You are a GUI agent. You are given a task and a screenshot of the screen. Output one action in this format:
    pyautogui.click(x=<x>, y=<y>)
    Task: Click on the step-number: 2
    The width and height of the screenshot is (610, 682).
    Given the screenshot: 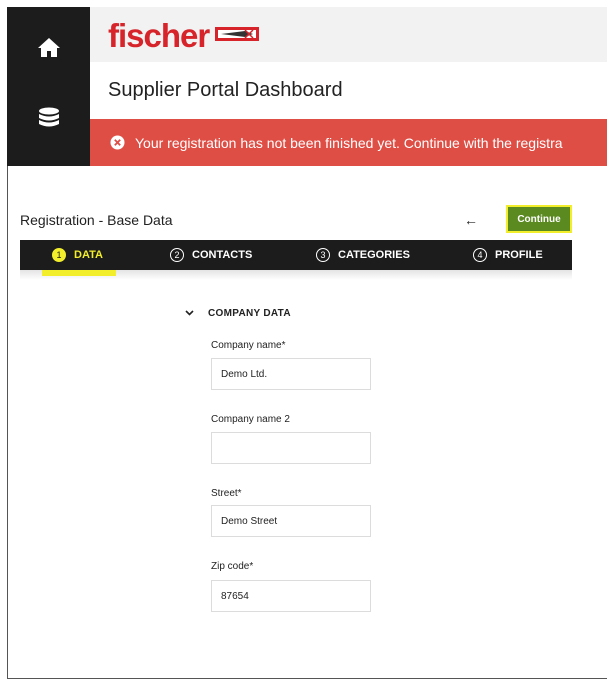 What is the action you would take?
    pyautogui.click(x=177, y=255)
    